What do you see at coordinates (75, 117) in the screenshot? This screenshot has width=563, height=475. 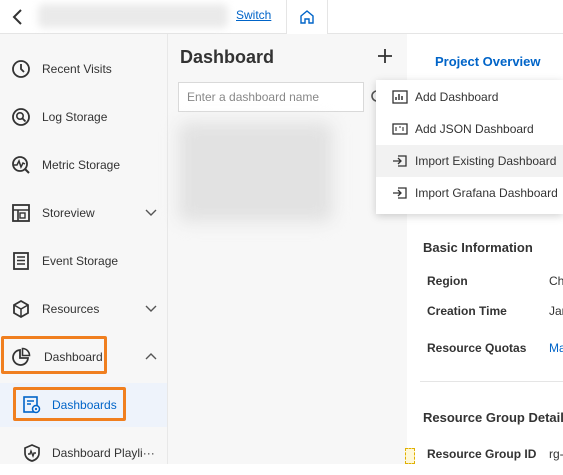 I see `sidebar-item-label: Log Storage` at bounding box center [75, 117].